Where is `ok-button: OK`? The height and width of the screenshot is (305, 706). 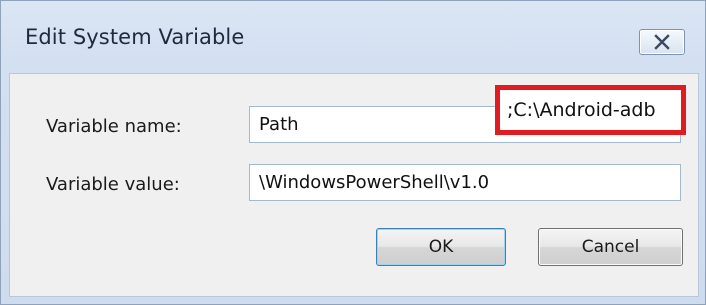
ok-button: OK is located at coordinates (441, 247).